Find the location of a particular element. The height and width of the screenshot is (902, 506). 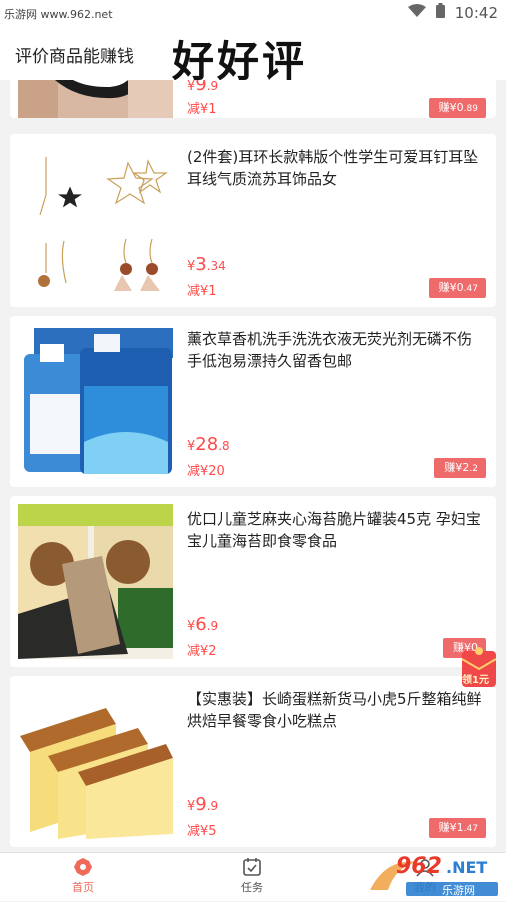

header-slogan: 评价商品能赚钱 is located at coordinates (74, 57).